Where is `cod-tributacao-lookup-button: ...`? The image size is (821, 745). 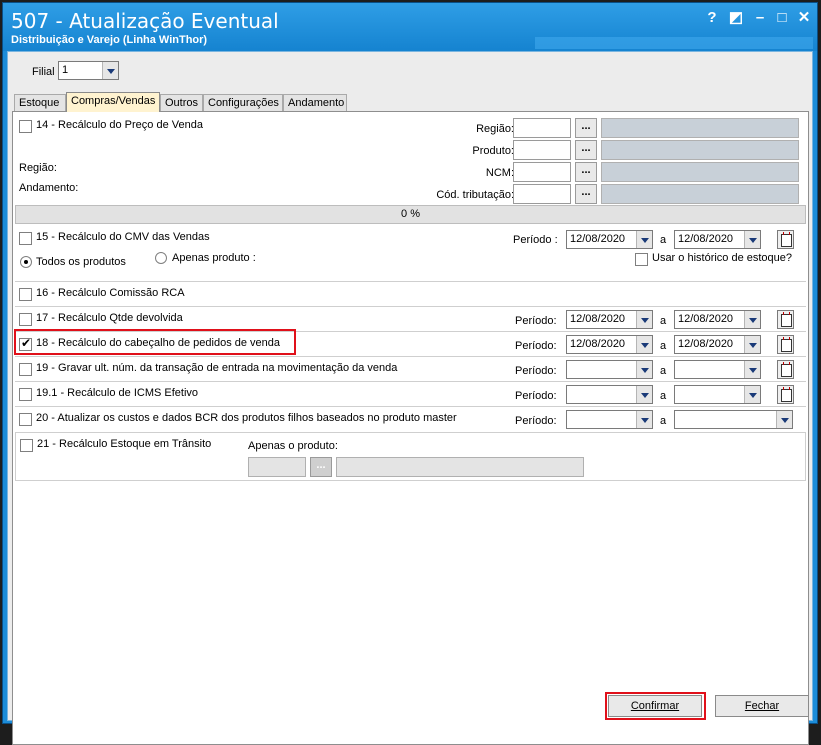
cod-tributacao-lookup-button: ... is located at coordinates (586, 194).